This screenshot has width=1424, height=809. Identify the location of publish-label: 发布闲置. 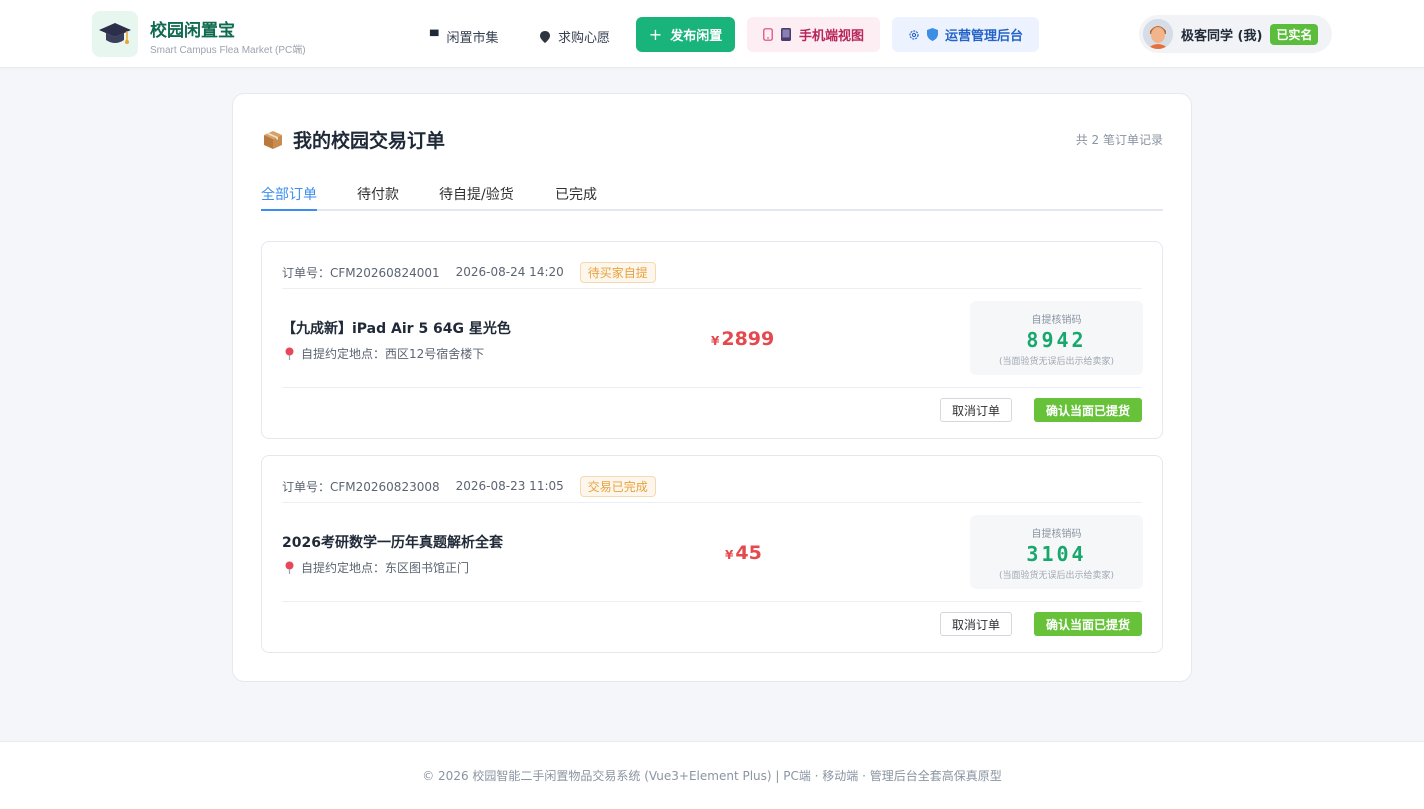
(696, 36).